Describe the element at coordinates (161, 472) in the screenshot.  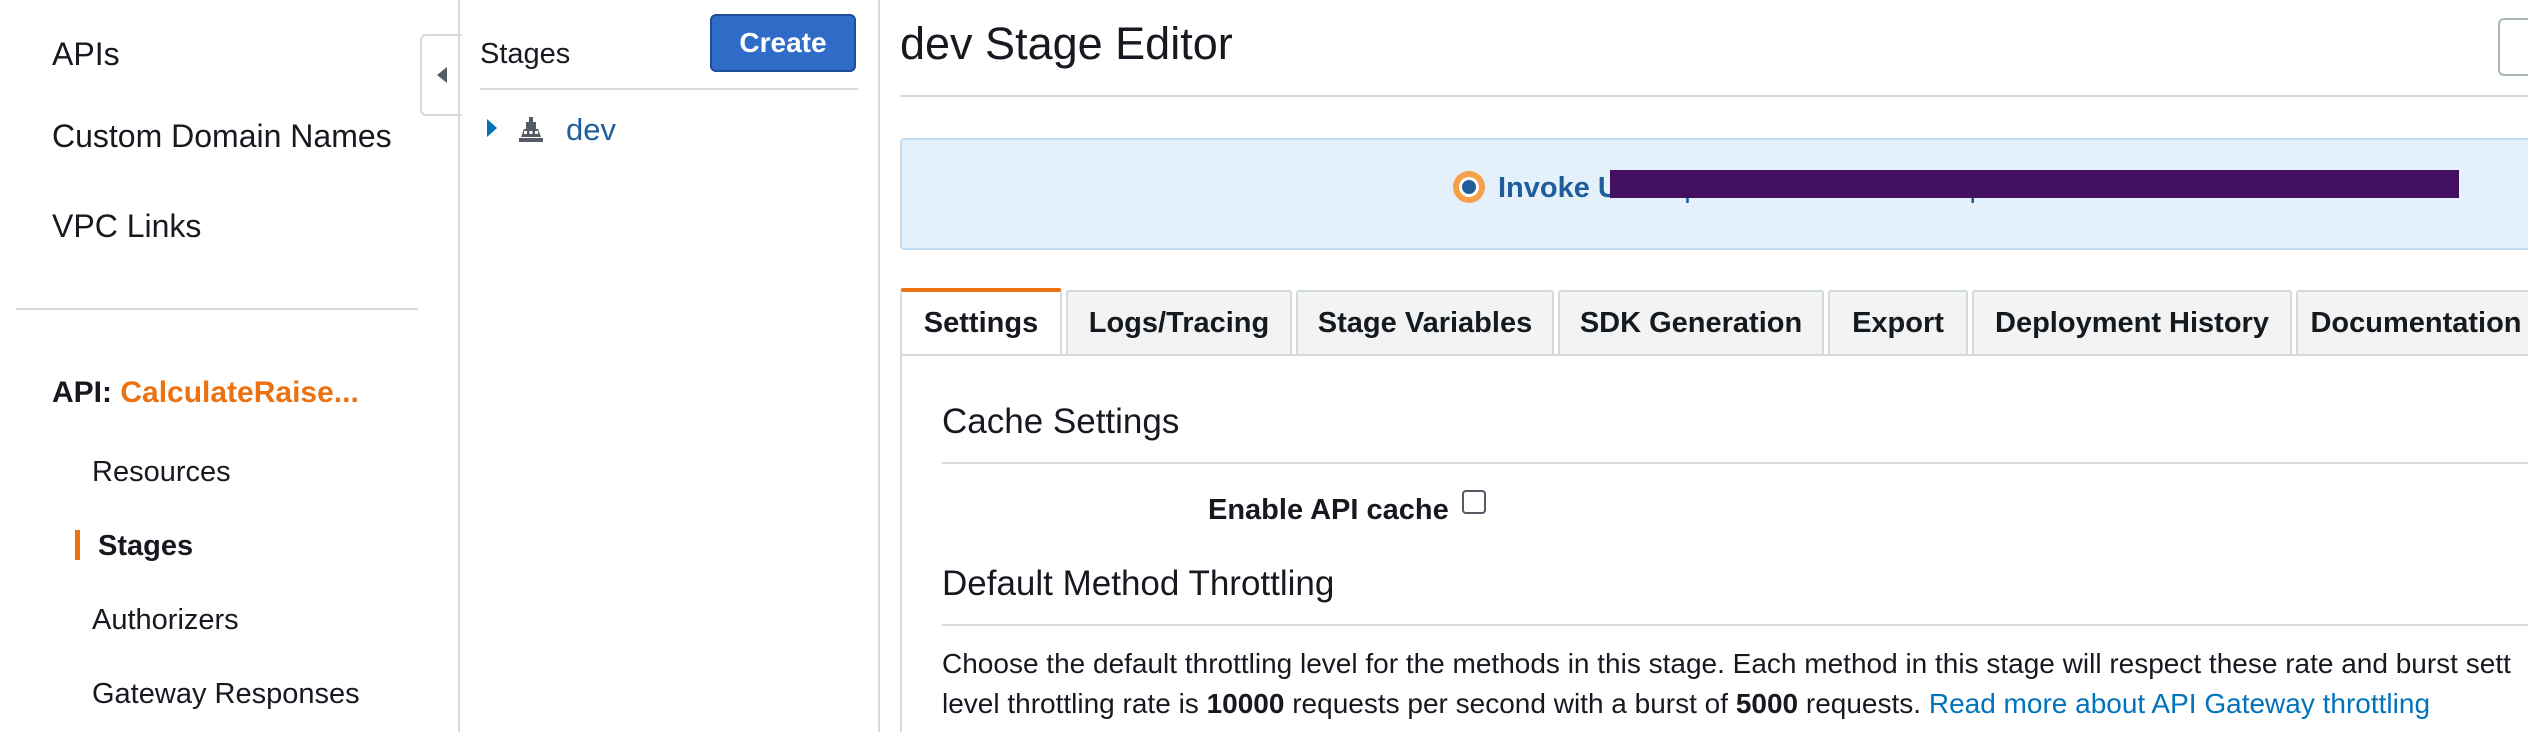
I see `nav-item-resources: Resources` at that location.